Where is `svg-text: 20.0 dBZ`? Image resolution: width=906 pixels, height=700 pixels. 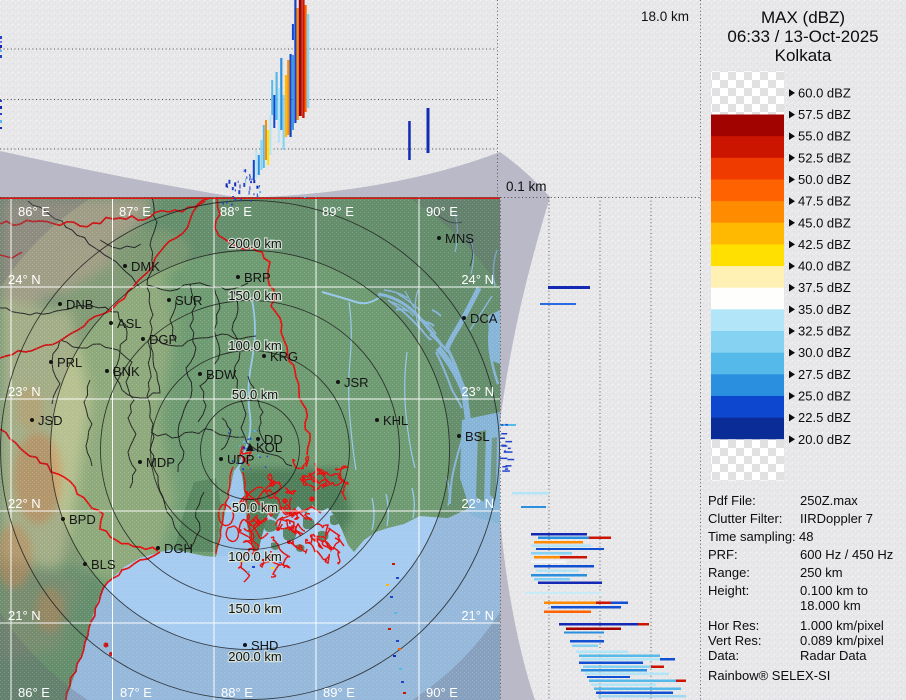 svg-text: 20.0 dBZ is located at coordinates (824, 439).